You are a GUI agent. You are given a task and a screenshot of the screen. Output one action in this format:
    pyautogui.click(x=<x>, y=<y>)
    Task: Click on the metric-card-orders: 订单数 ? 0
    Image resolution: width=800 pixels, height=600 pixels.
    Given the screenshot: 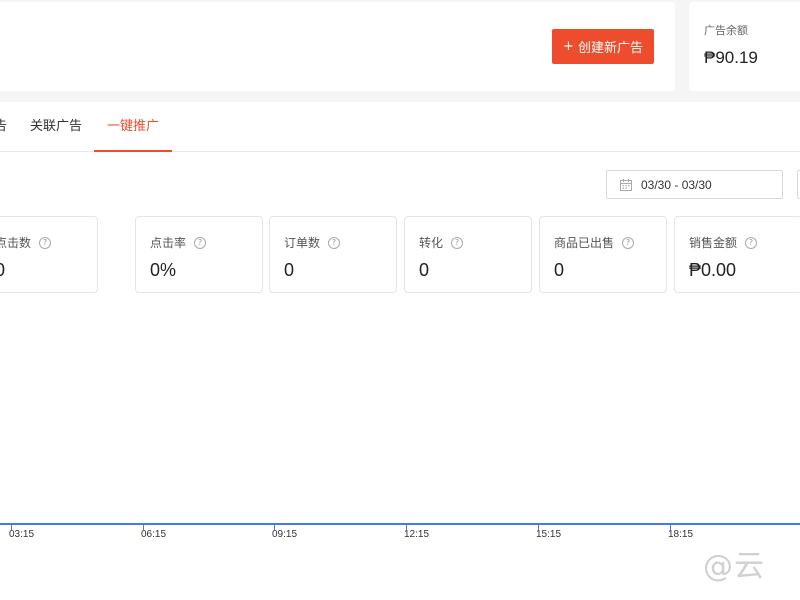 What is the action you would take?
    pyautogui.click(x=333, y=254)
    